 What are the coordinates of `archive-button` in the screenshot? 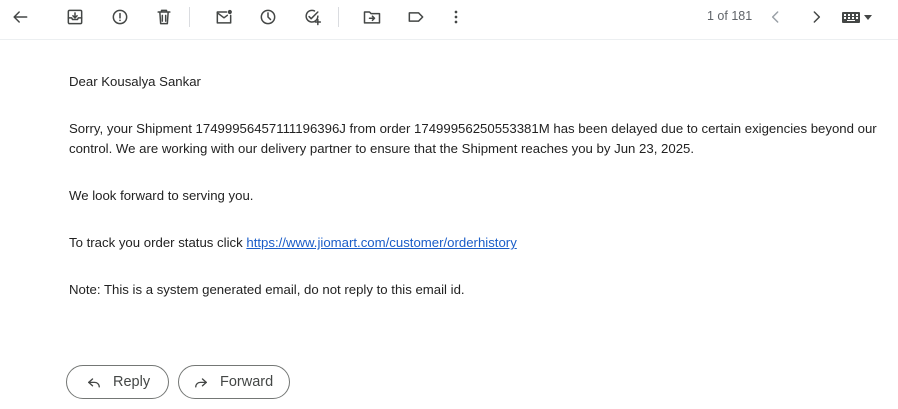 It's located at (75, 17).